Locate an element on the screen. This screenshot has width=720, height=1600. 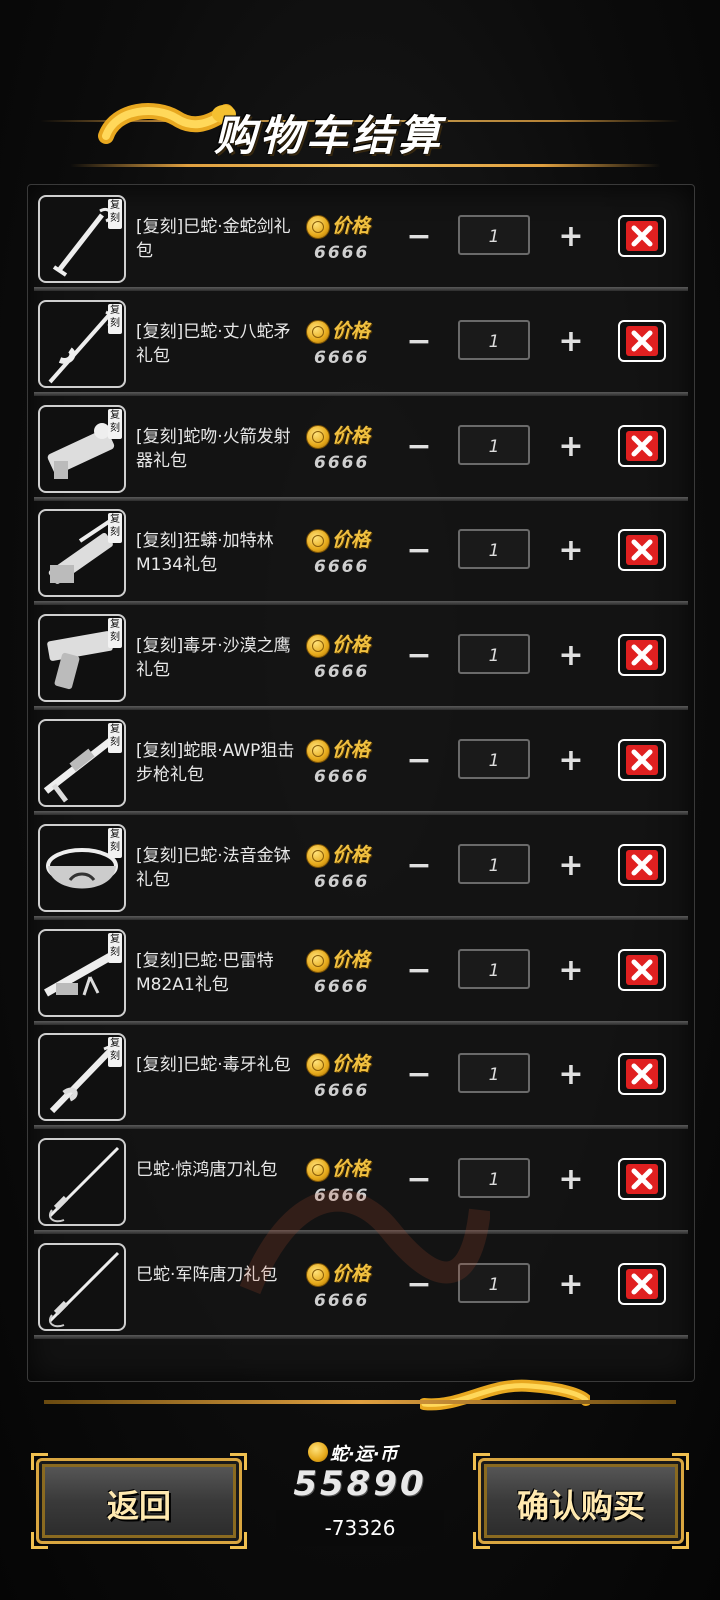
item-name: [复刻]巳蛇·丈八蛇矛礼包 is located at coordinates (213, 343).